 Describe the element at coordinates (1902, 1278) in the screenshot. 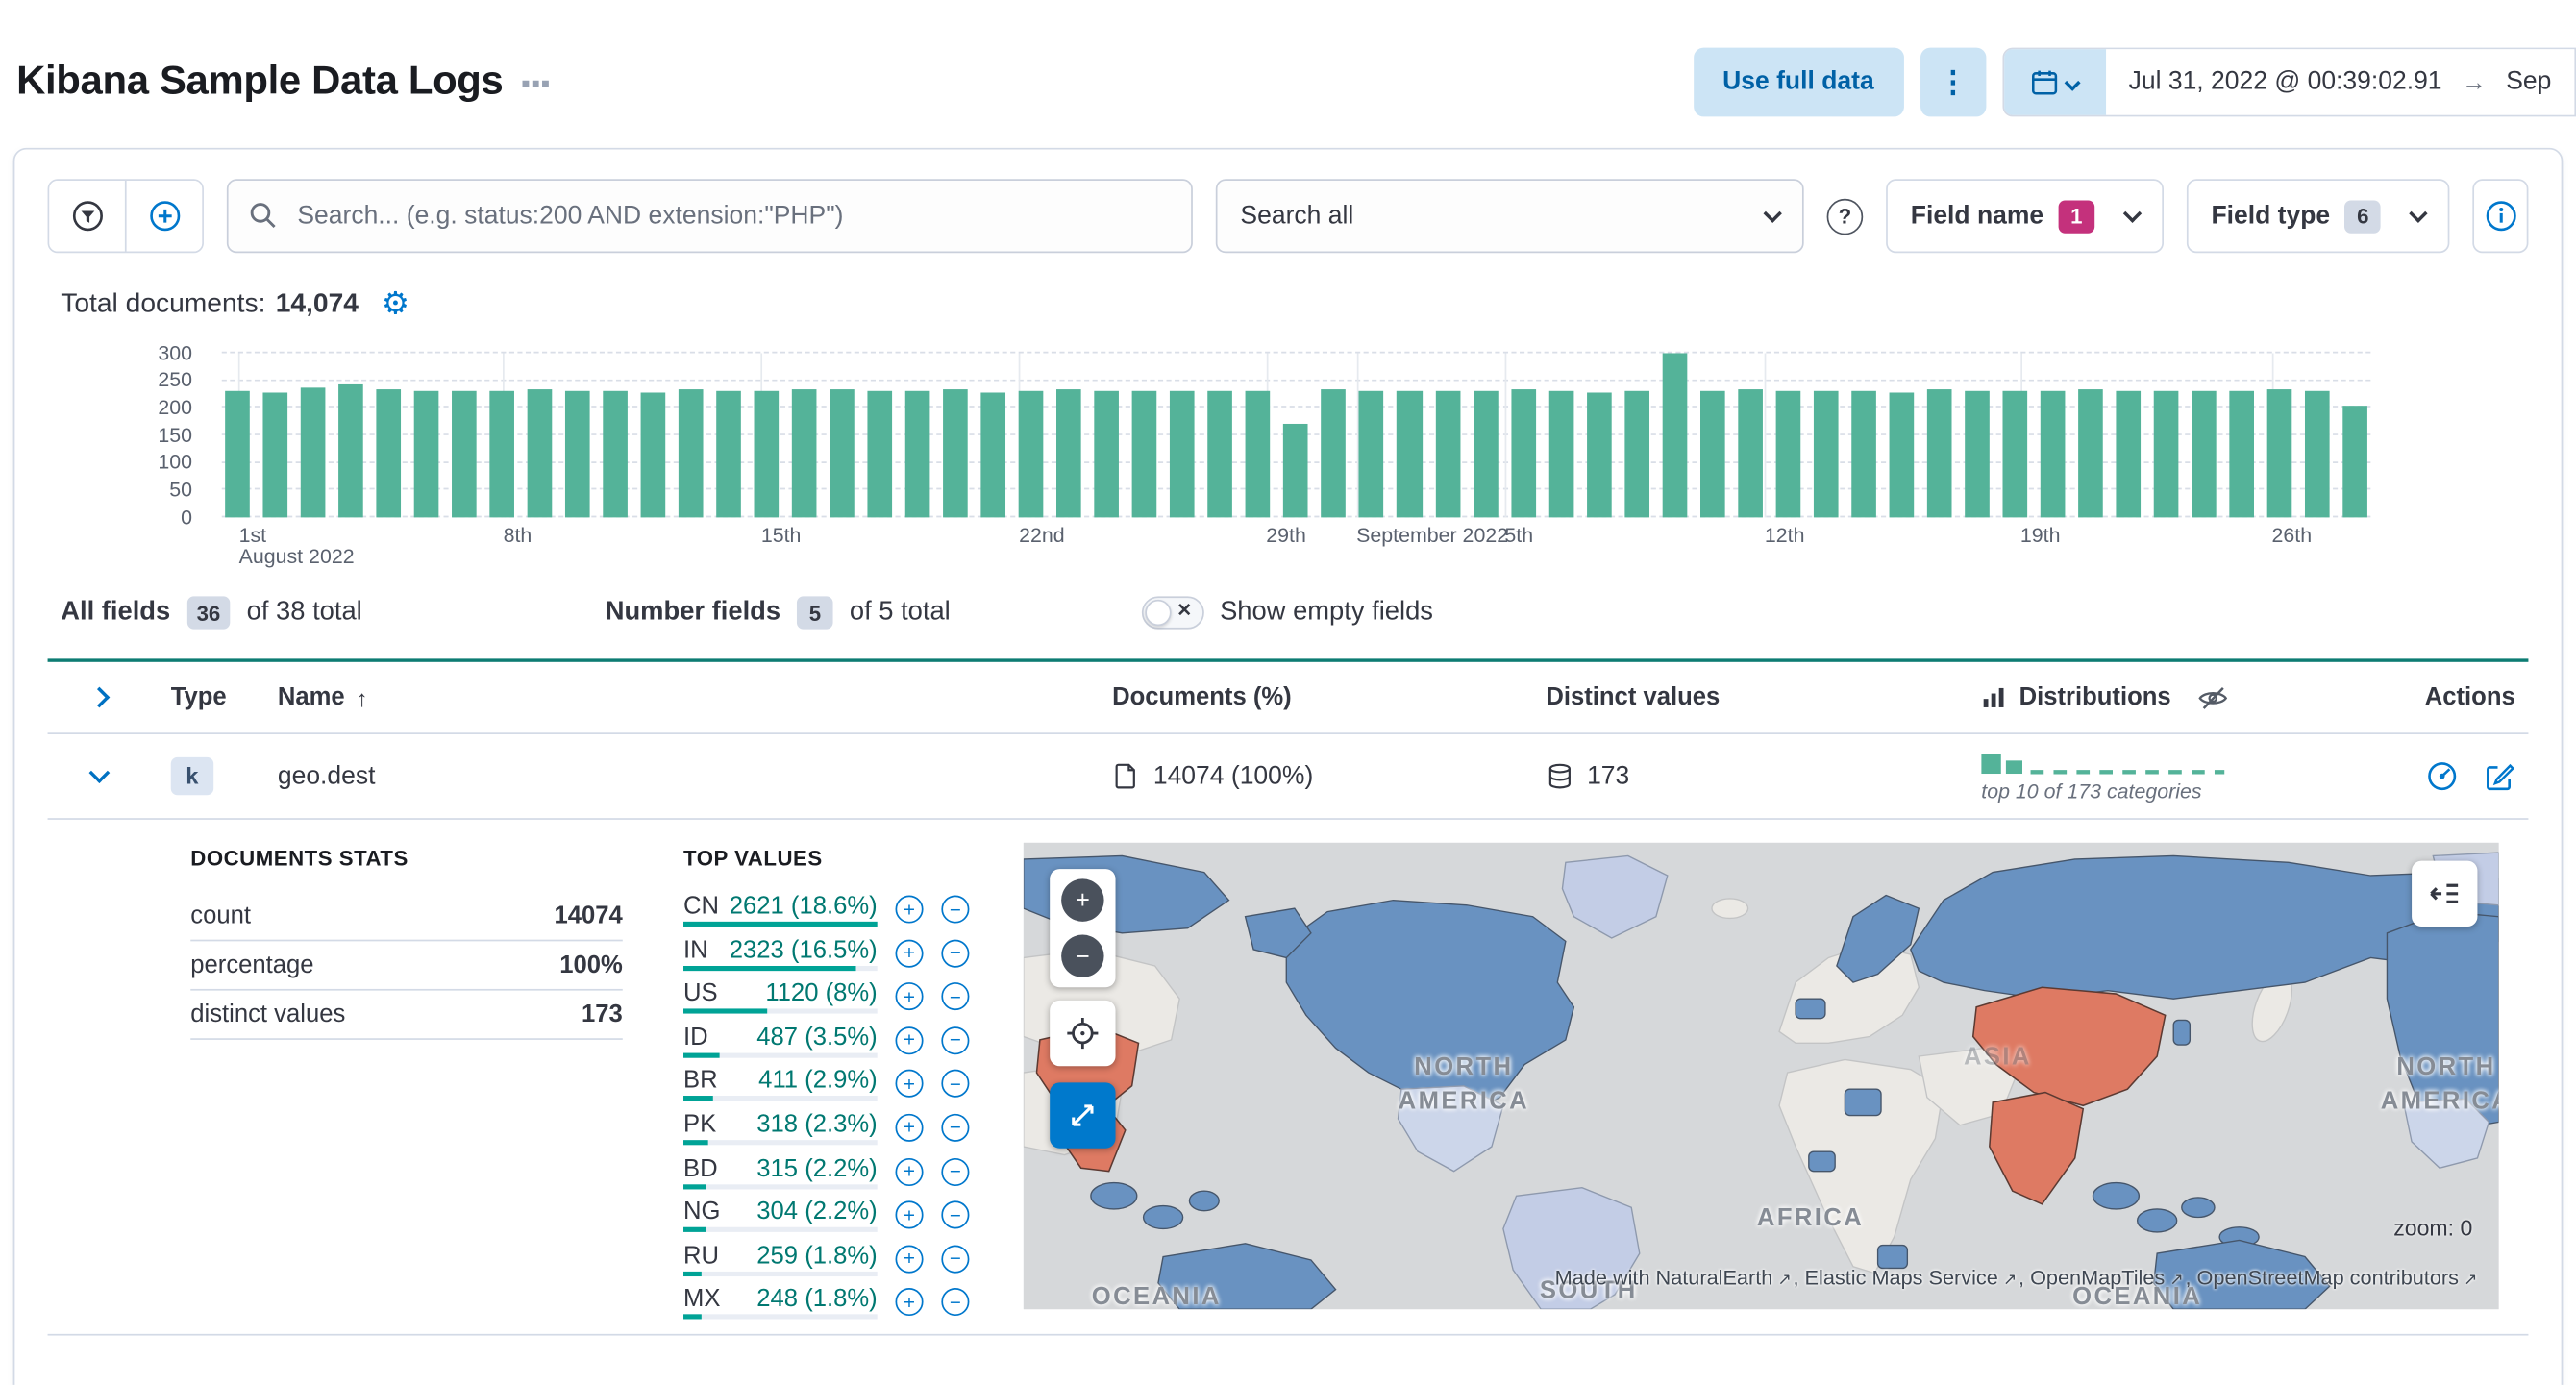

I see `map-attribution-link: Elastic Maps Service` at that location.